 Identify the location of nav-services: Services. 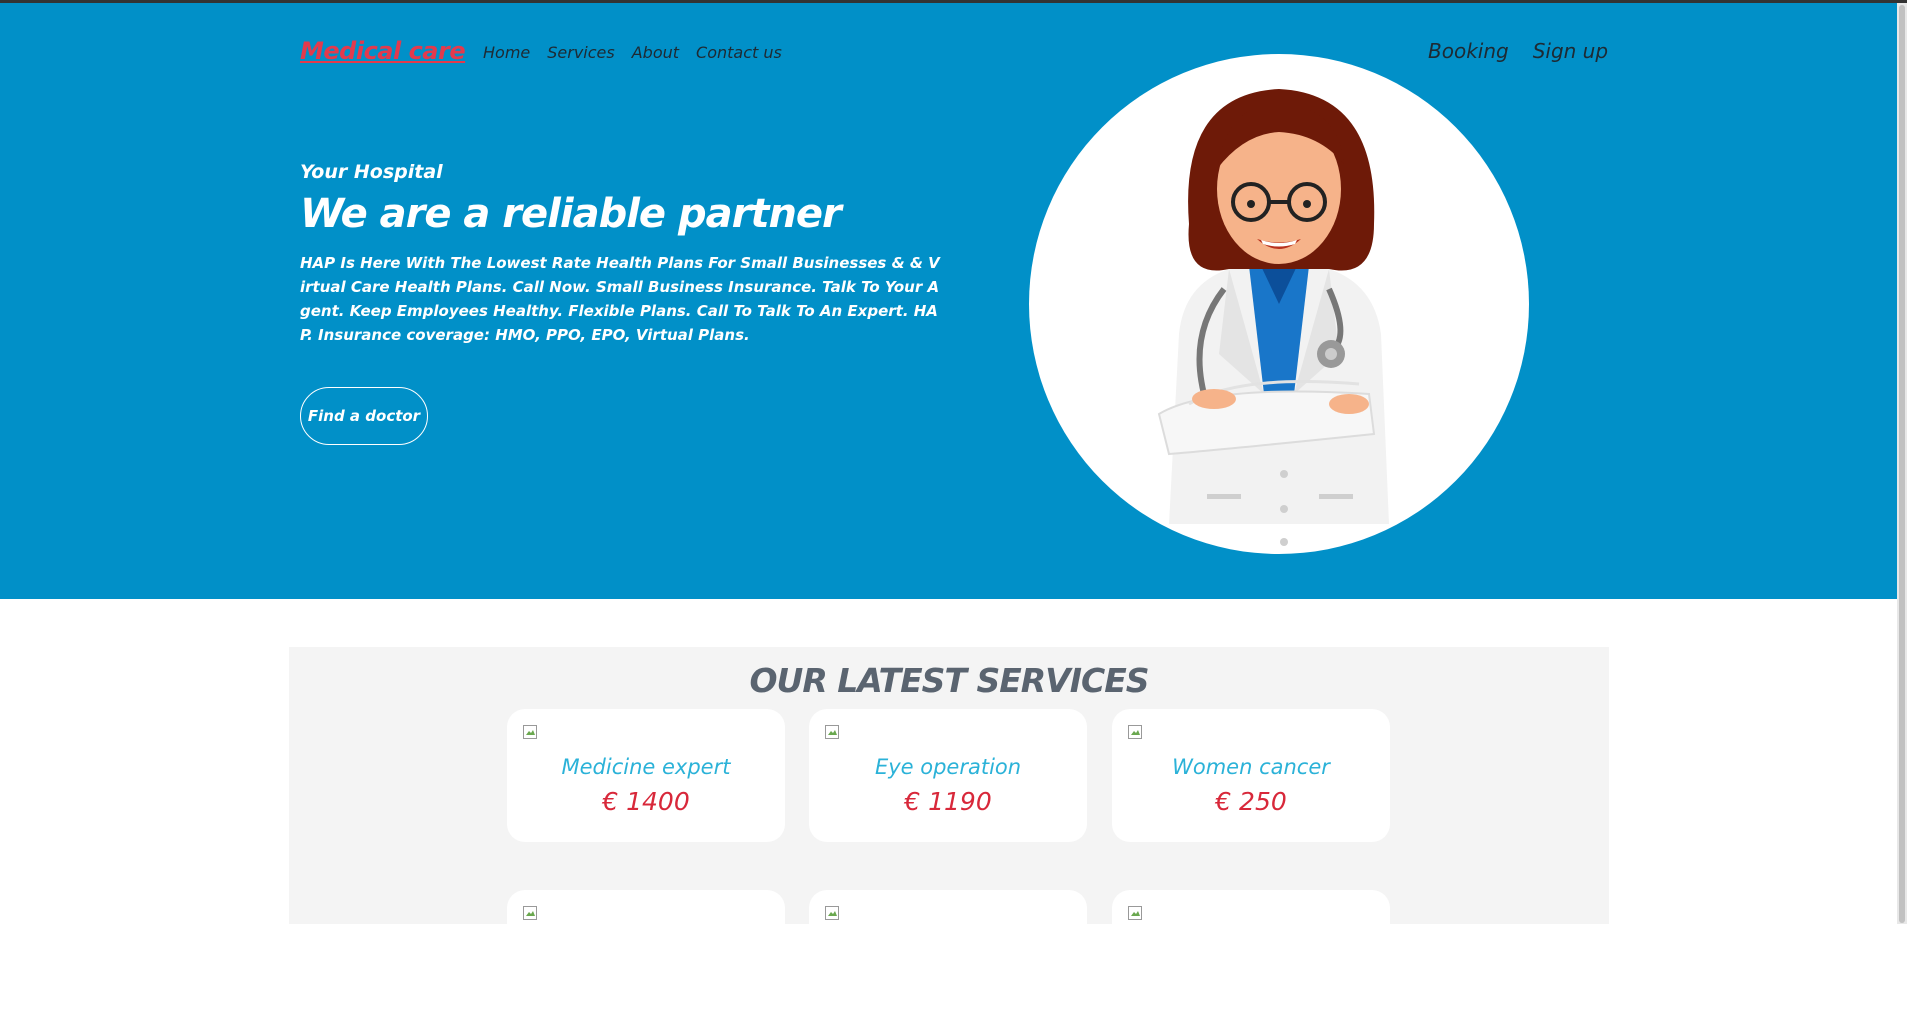
(580, 52).